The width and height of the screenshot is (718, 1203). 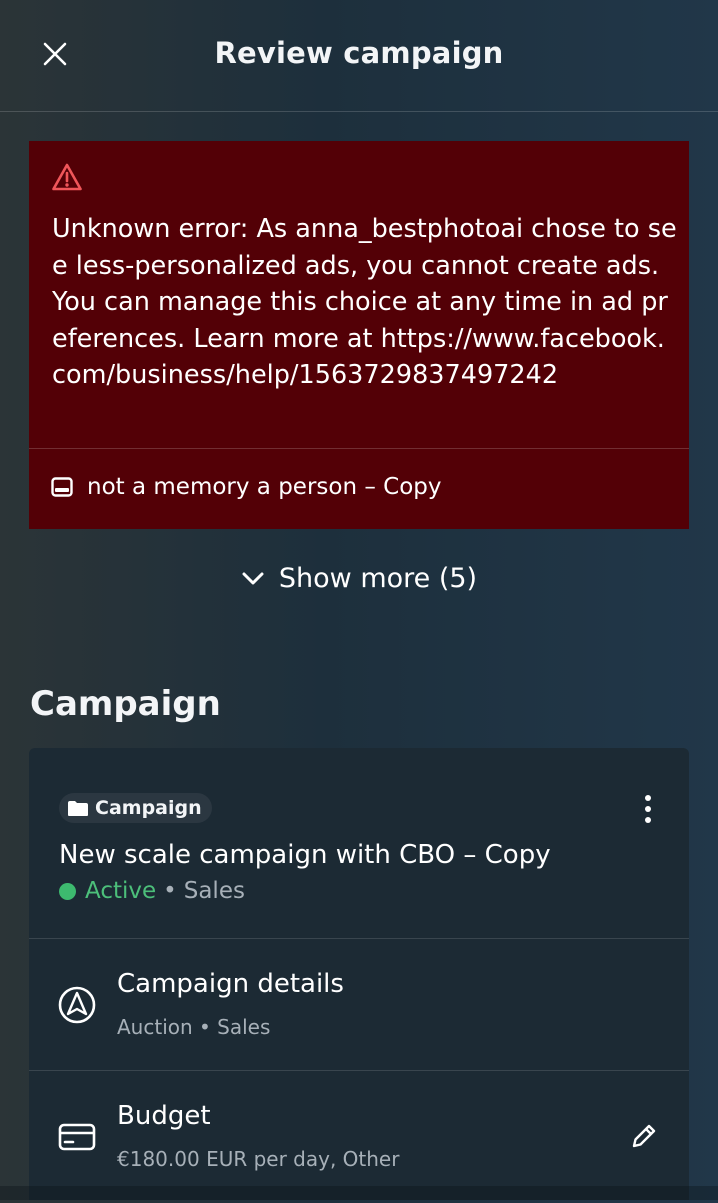 I want to click on status-dot, so click(x=67, y=891).